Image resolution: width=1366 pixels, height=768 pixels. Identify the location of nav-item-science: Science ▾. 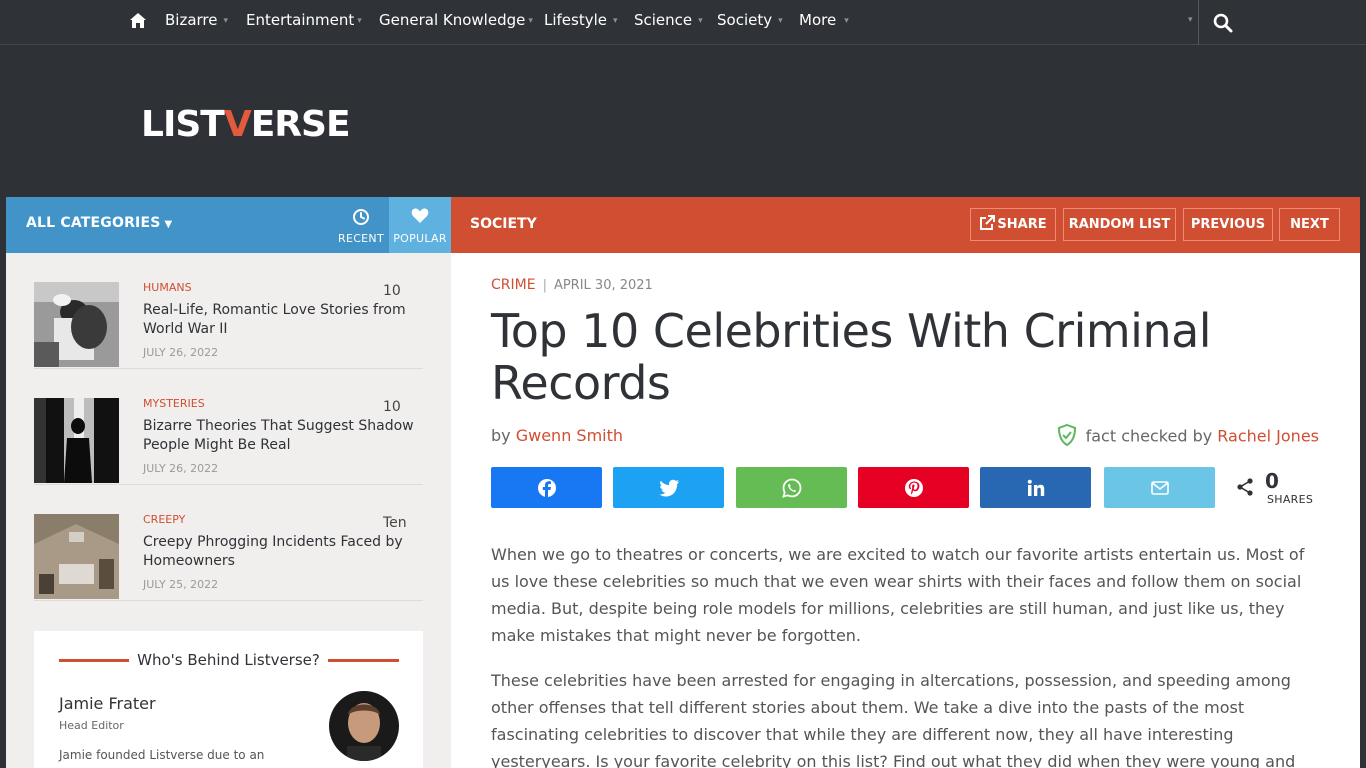
(668, 20).